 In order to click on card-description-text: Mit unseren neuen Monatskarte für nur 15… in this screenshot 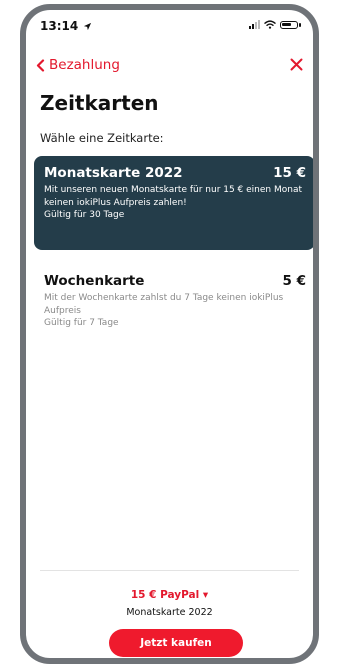, I will do `click(173, 196)`.